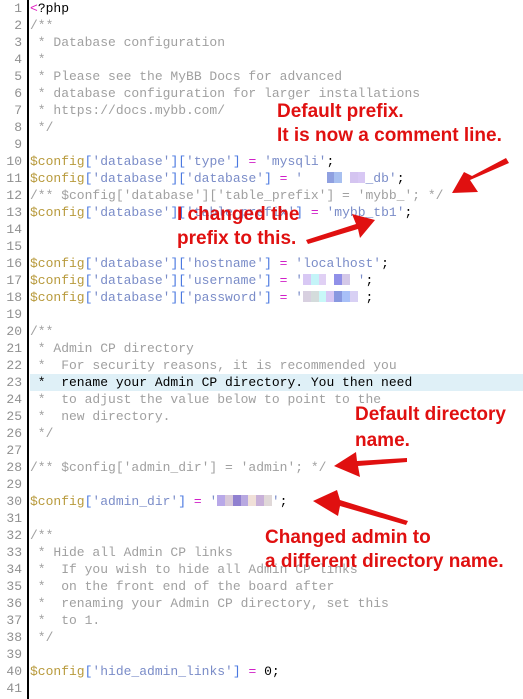 The width and height of the screenshot is (523, 699). What do you see at coordinates (430, 414) in the screenshot?
I see `annotation-line: Default directory` at bounding box center [430, 414].